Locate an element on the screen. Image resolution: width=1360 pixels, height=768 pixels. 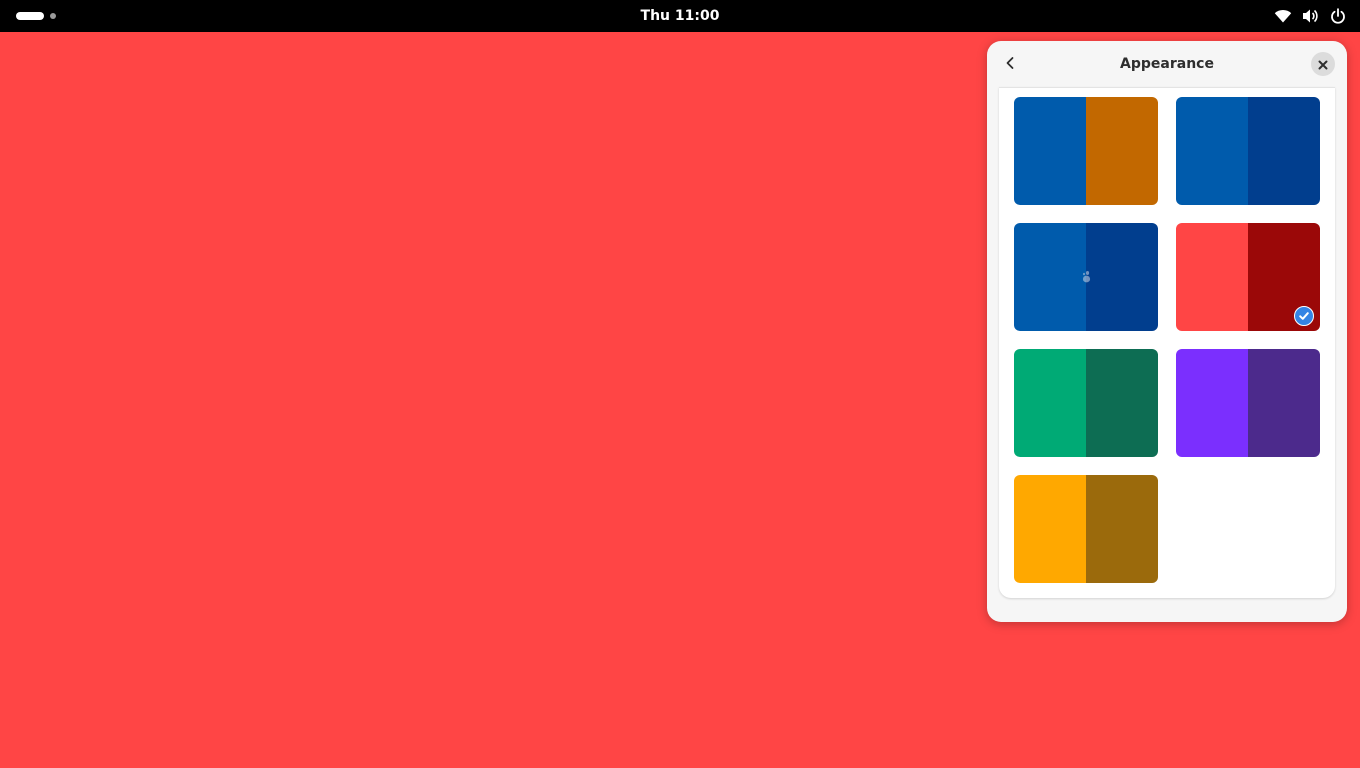
workspace-indicator-active is located at coordinates (30, 16).